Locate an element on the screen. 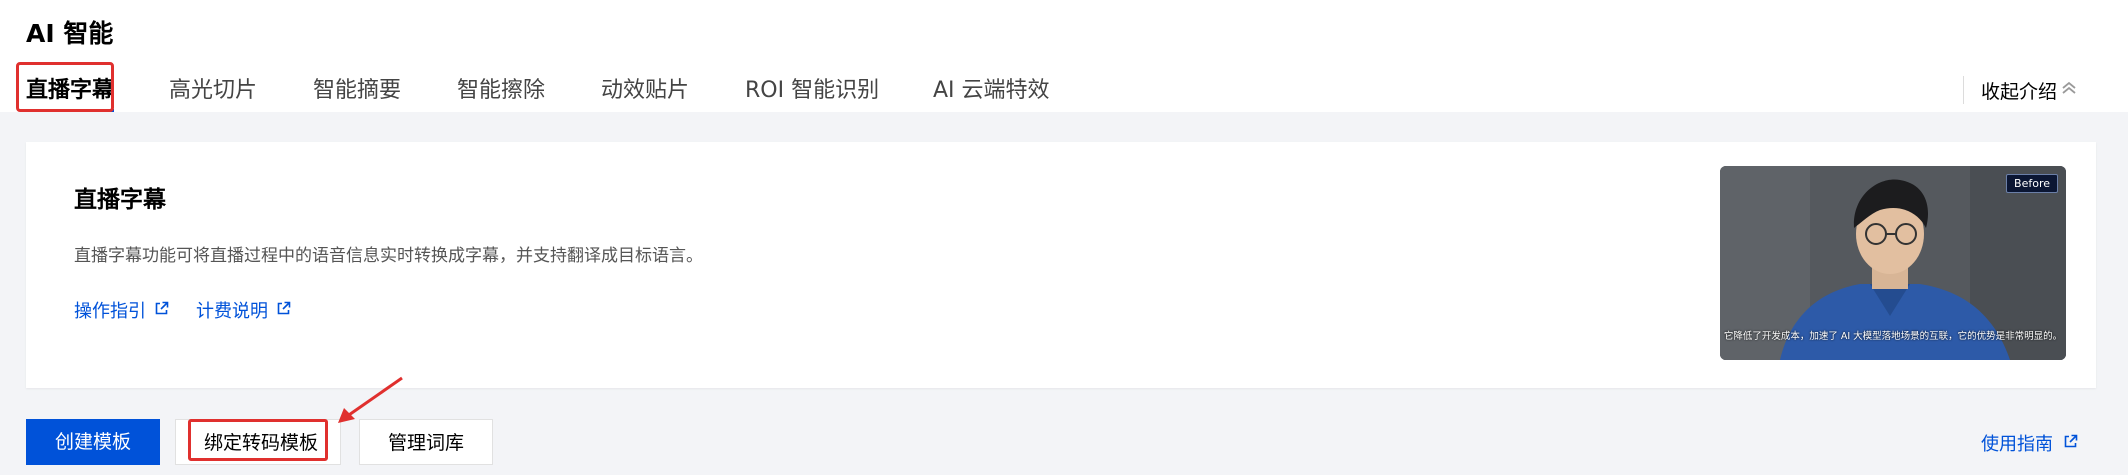 This screenshot has width=2128, height=475. bind-transcode-template-button: 绑定转码模板 is located at coordinates (258, 442).